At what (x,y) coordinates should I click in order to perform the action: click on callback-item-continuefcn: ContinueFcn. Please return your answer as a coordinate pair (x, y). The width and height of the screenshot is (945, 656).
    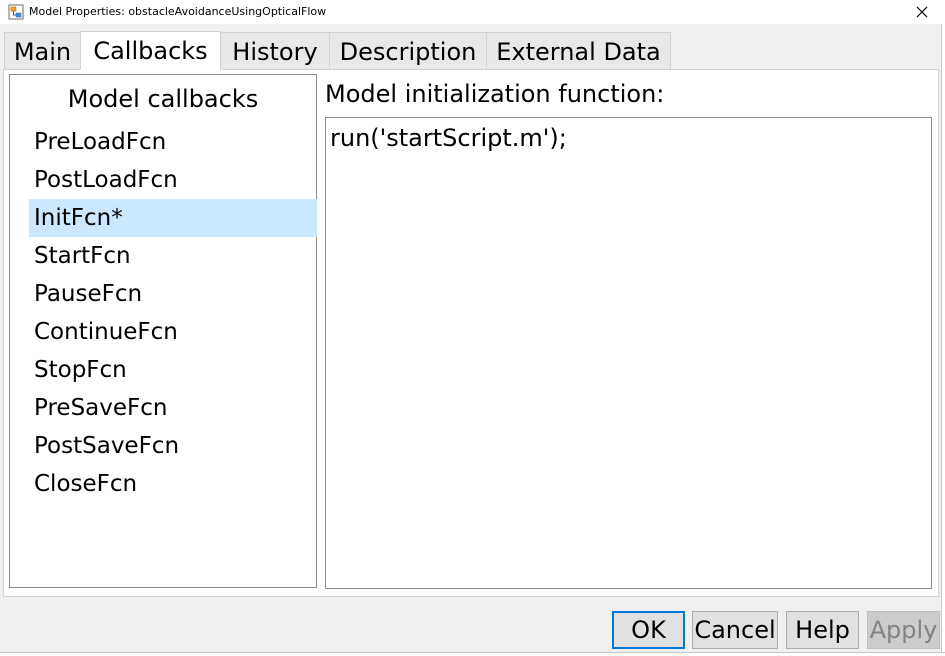
    Looking at the image, I should click on (173, 332).